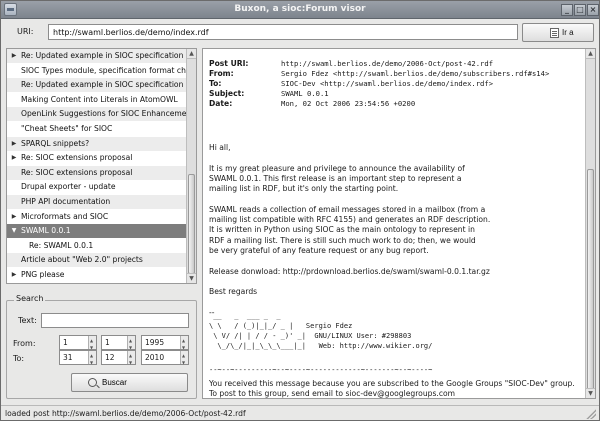 Image resolution: width=600 pixels, height=421 pixels. Describe the element at coordinates (283, 32) in the screenshot. I see `uri-input` at that location.